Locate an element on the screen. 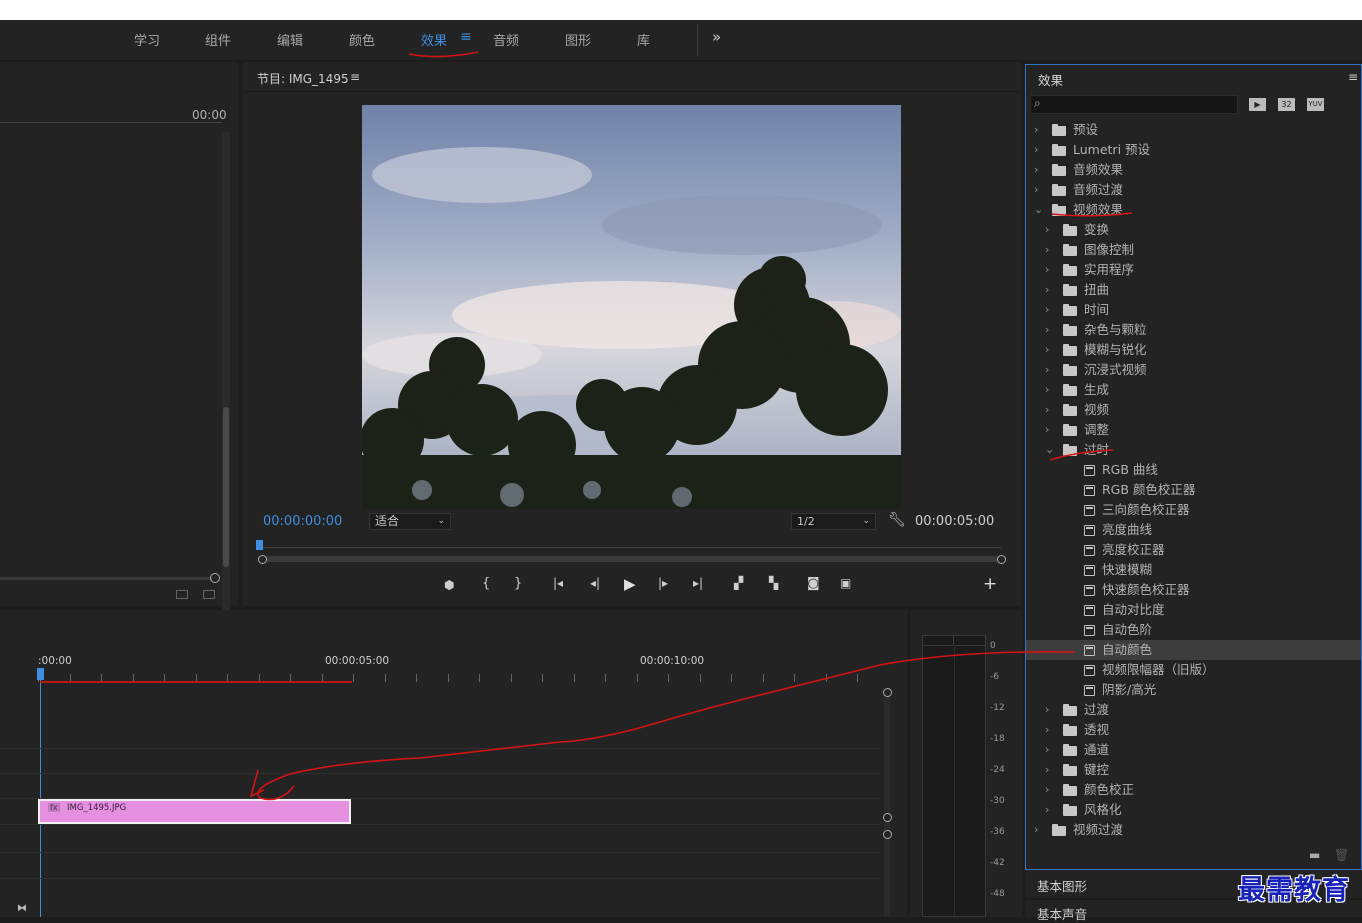 Image resolution: width=1362 pixels, height=923 pixels. annotation-underline-effects is located at coordinates (443, 54).